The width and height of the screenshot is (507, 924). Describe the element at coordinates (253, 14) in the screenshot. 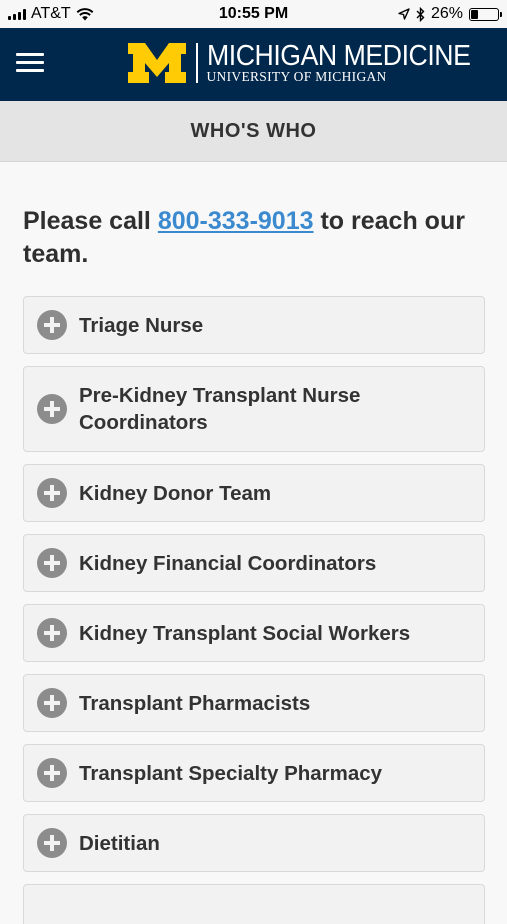

I see `status-bar: AT&T 10:55 PM 26%` at that location.